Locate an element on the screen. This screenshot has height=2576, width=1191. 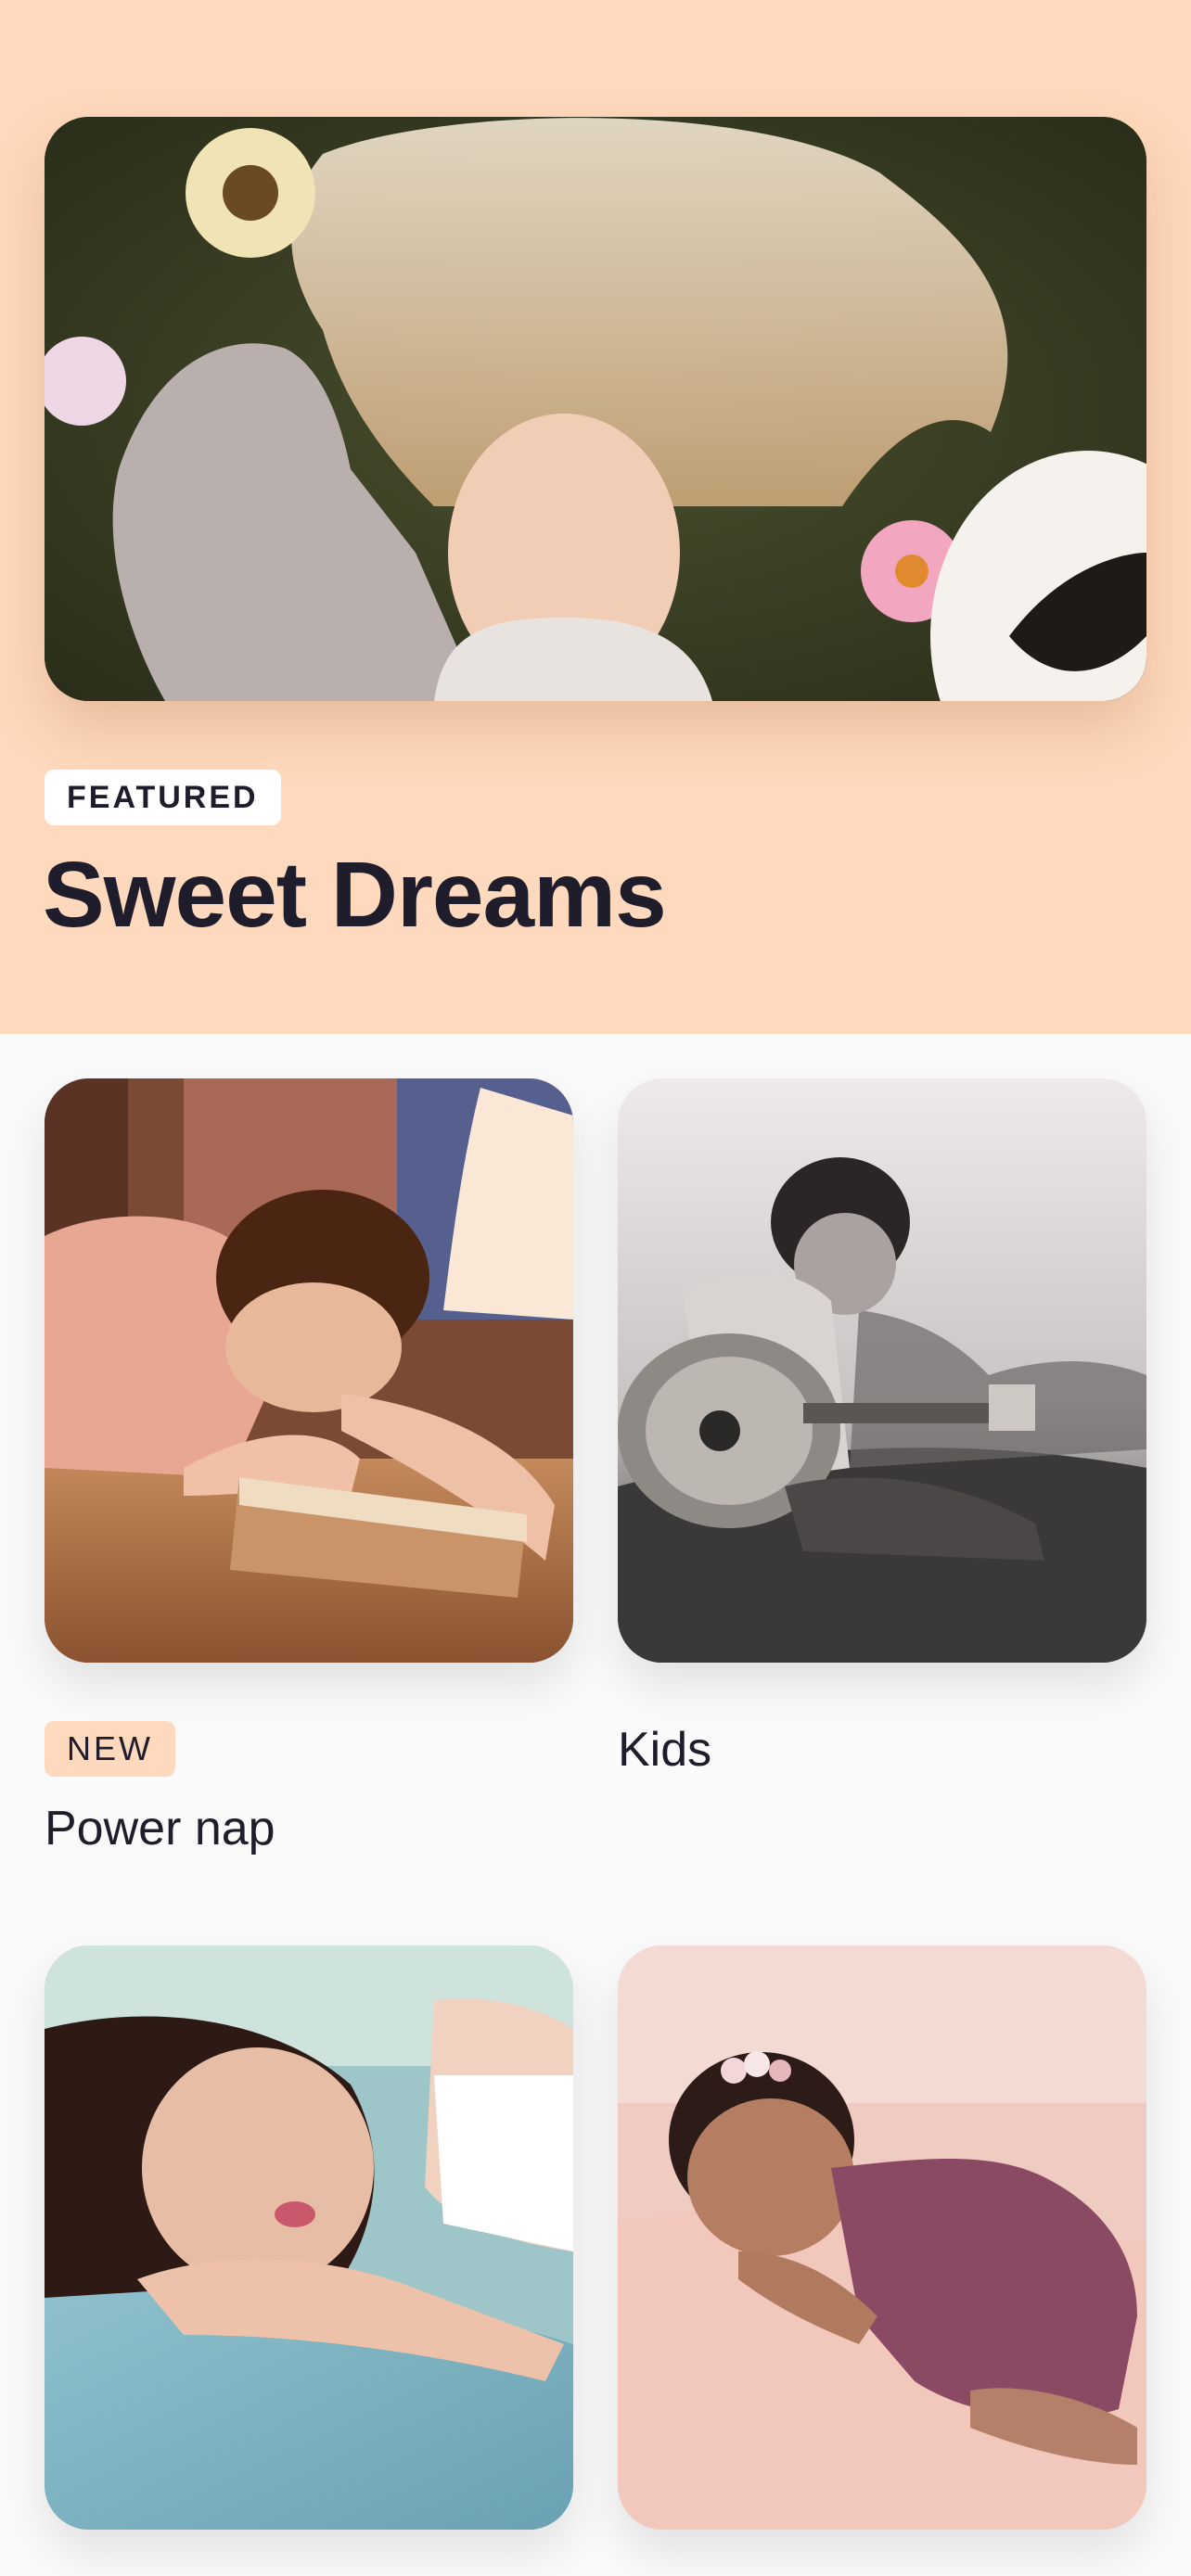
power-nap-image is located at coordinates (309, 1371).